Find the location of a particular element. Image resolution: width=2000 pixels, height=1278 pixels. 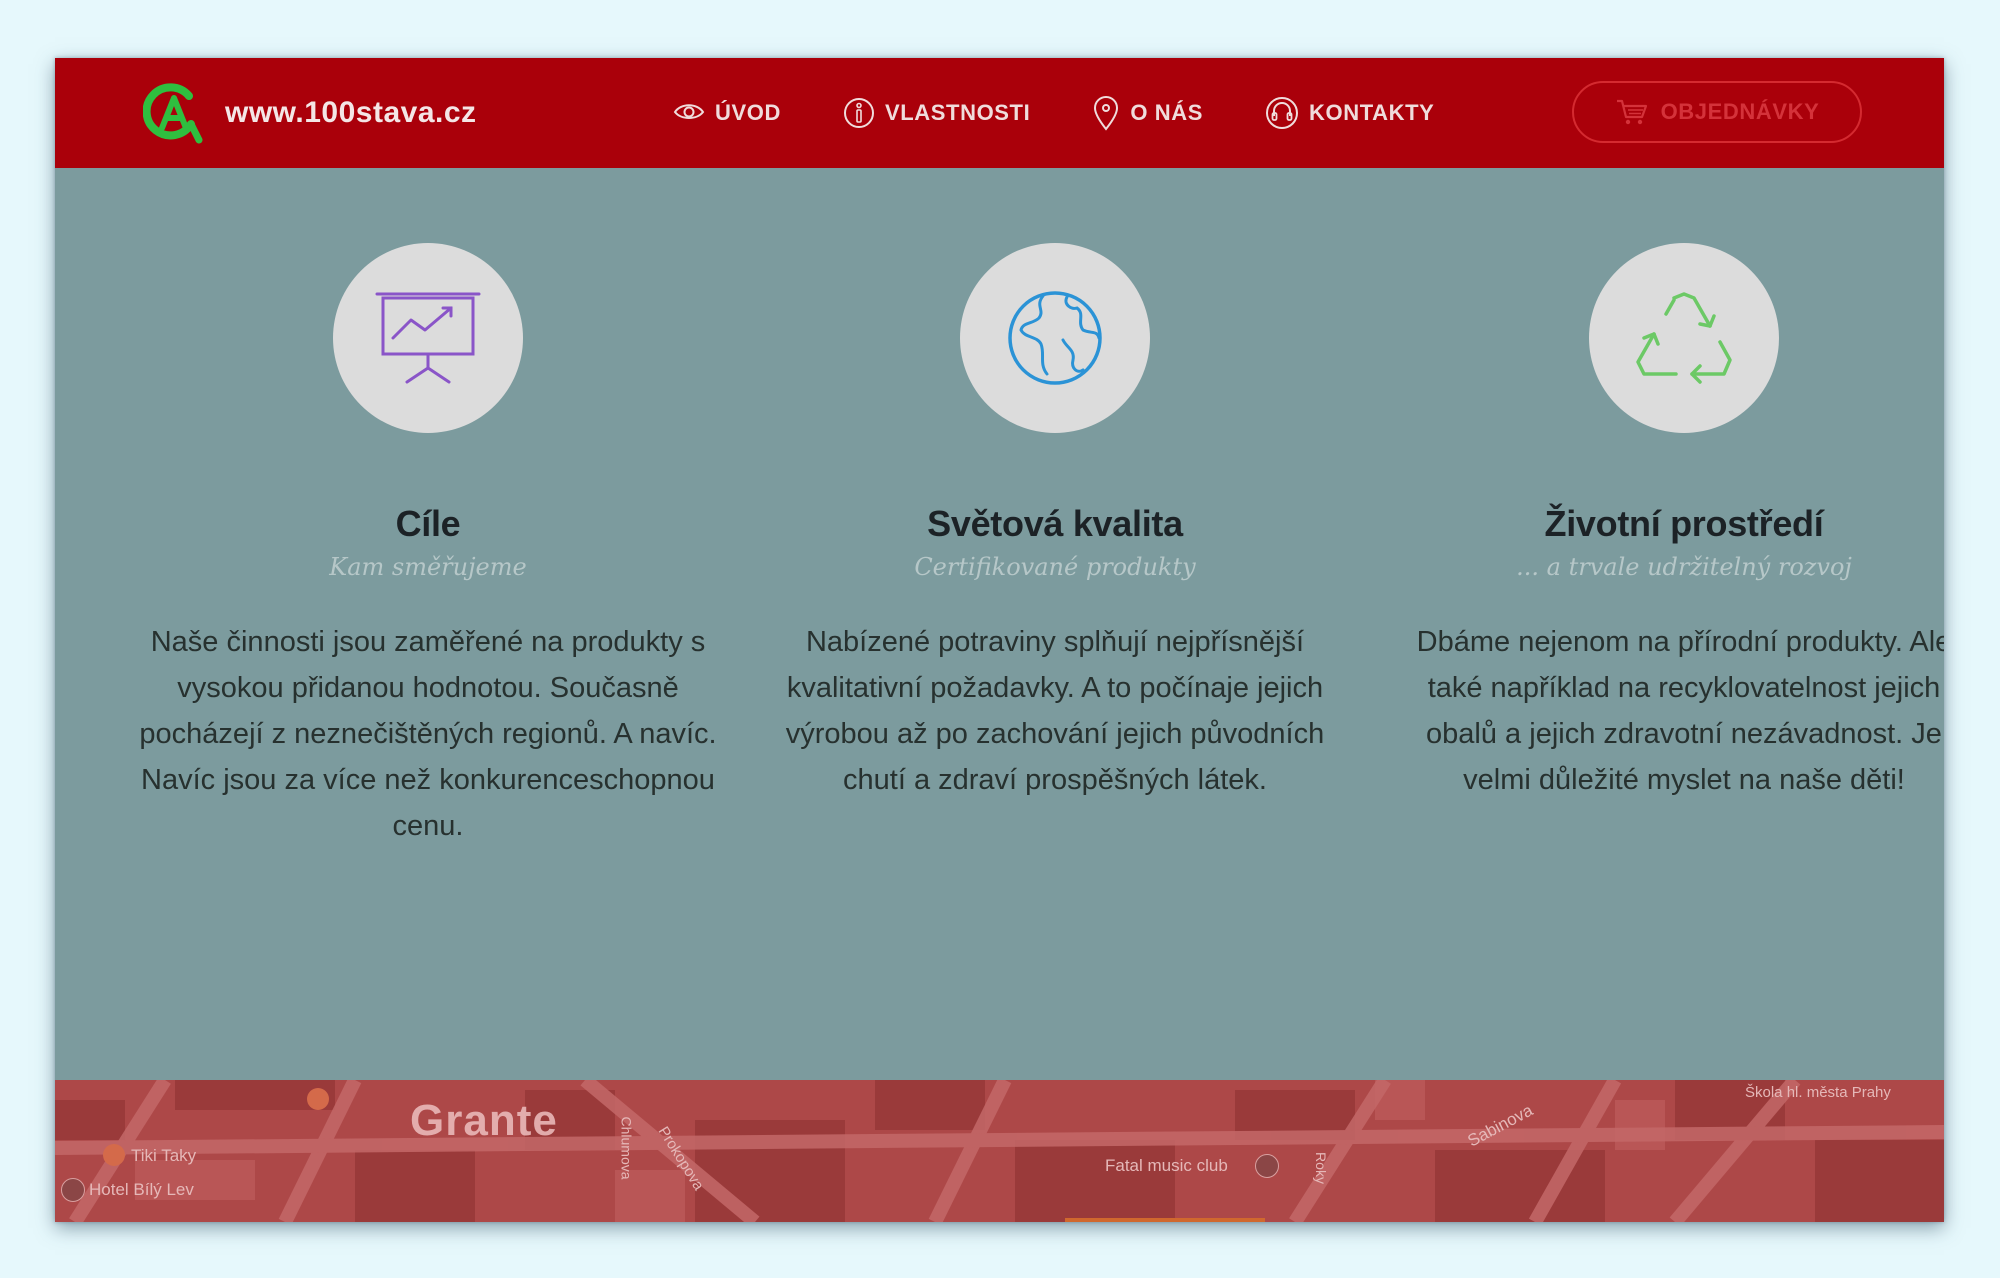

nav-item-vlastnosti: VLASTNOSTI is located at coordinates (936, 113).